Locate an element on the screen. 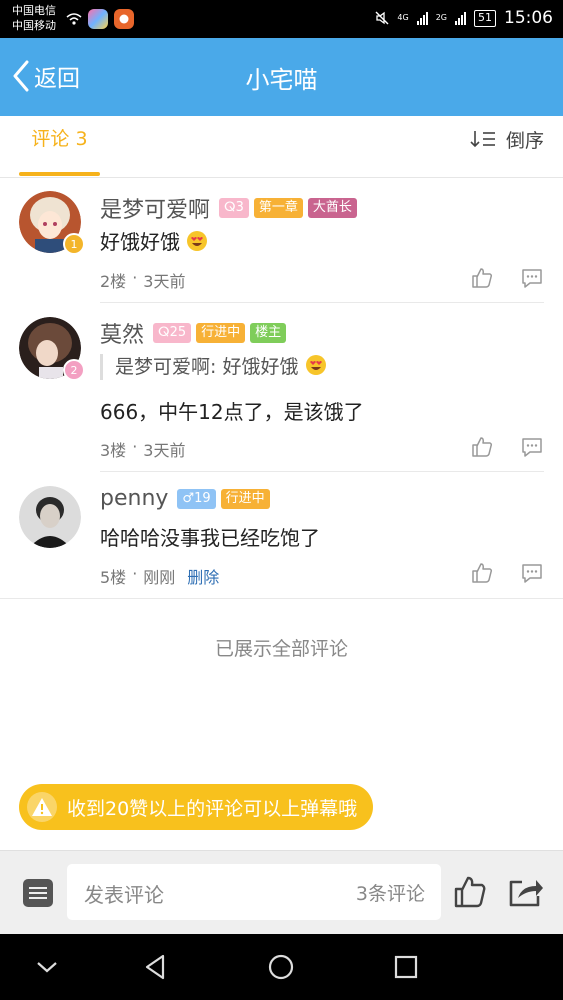 The image size is (563, 1000). name-row: 莫然 ⵕ25 行进中 楼主 is located at coordinates (193, 333).